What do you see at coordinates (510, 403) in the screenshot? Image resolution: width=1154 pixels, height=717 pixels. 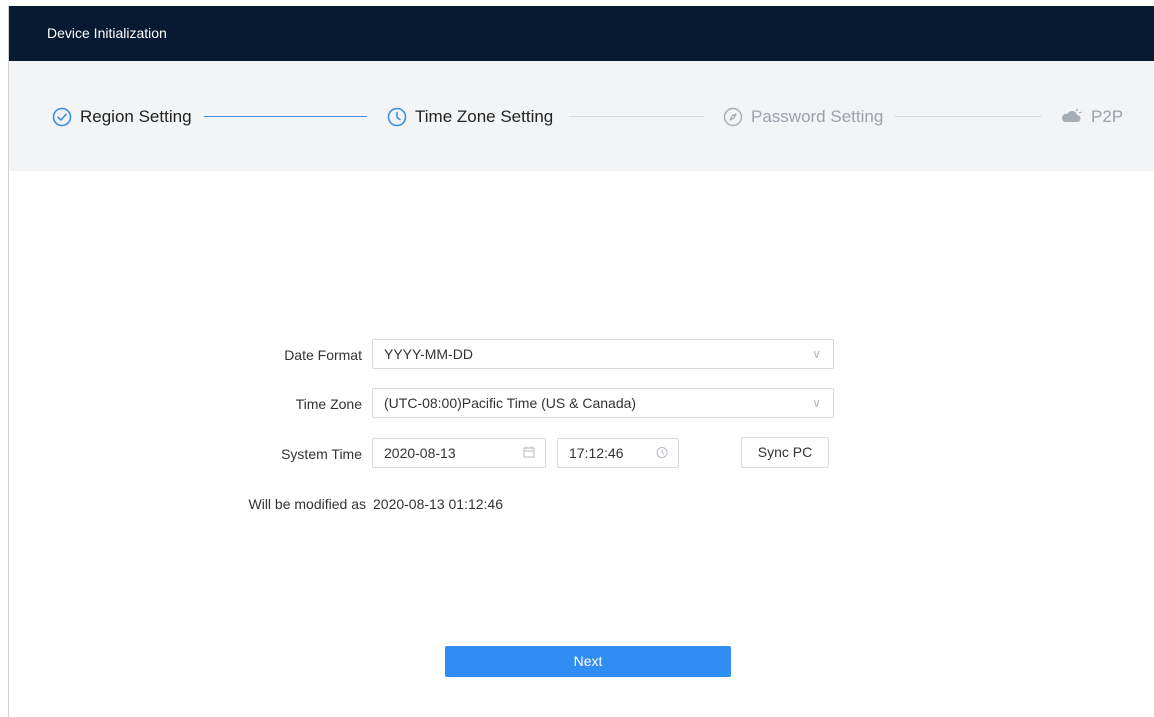 I see `time-zone-value: (UTC-08:00)Pacific Time (US & Canada)` at bounding box center [510, 403].